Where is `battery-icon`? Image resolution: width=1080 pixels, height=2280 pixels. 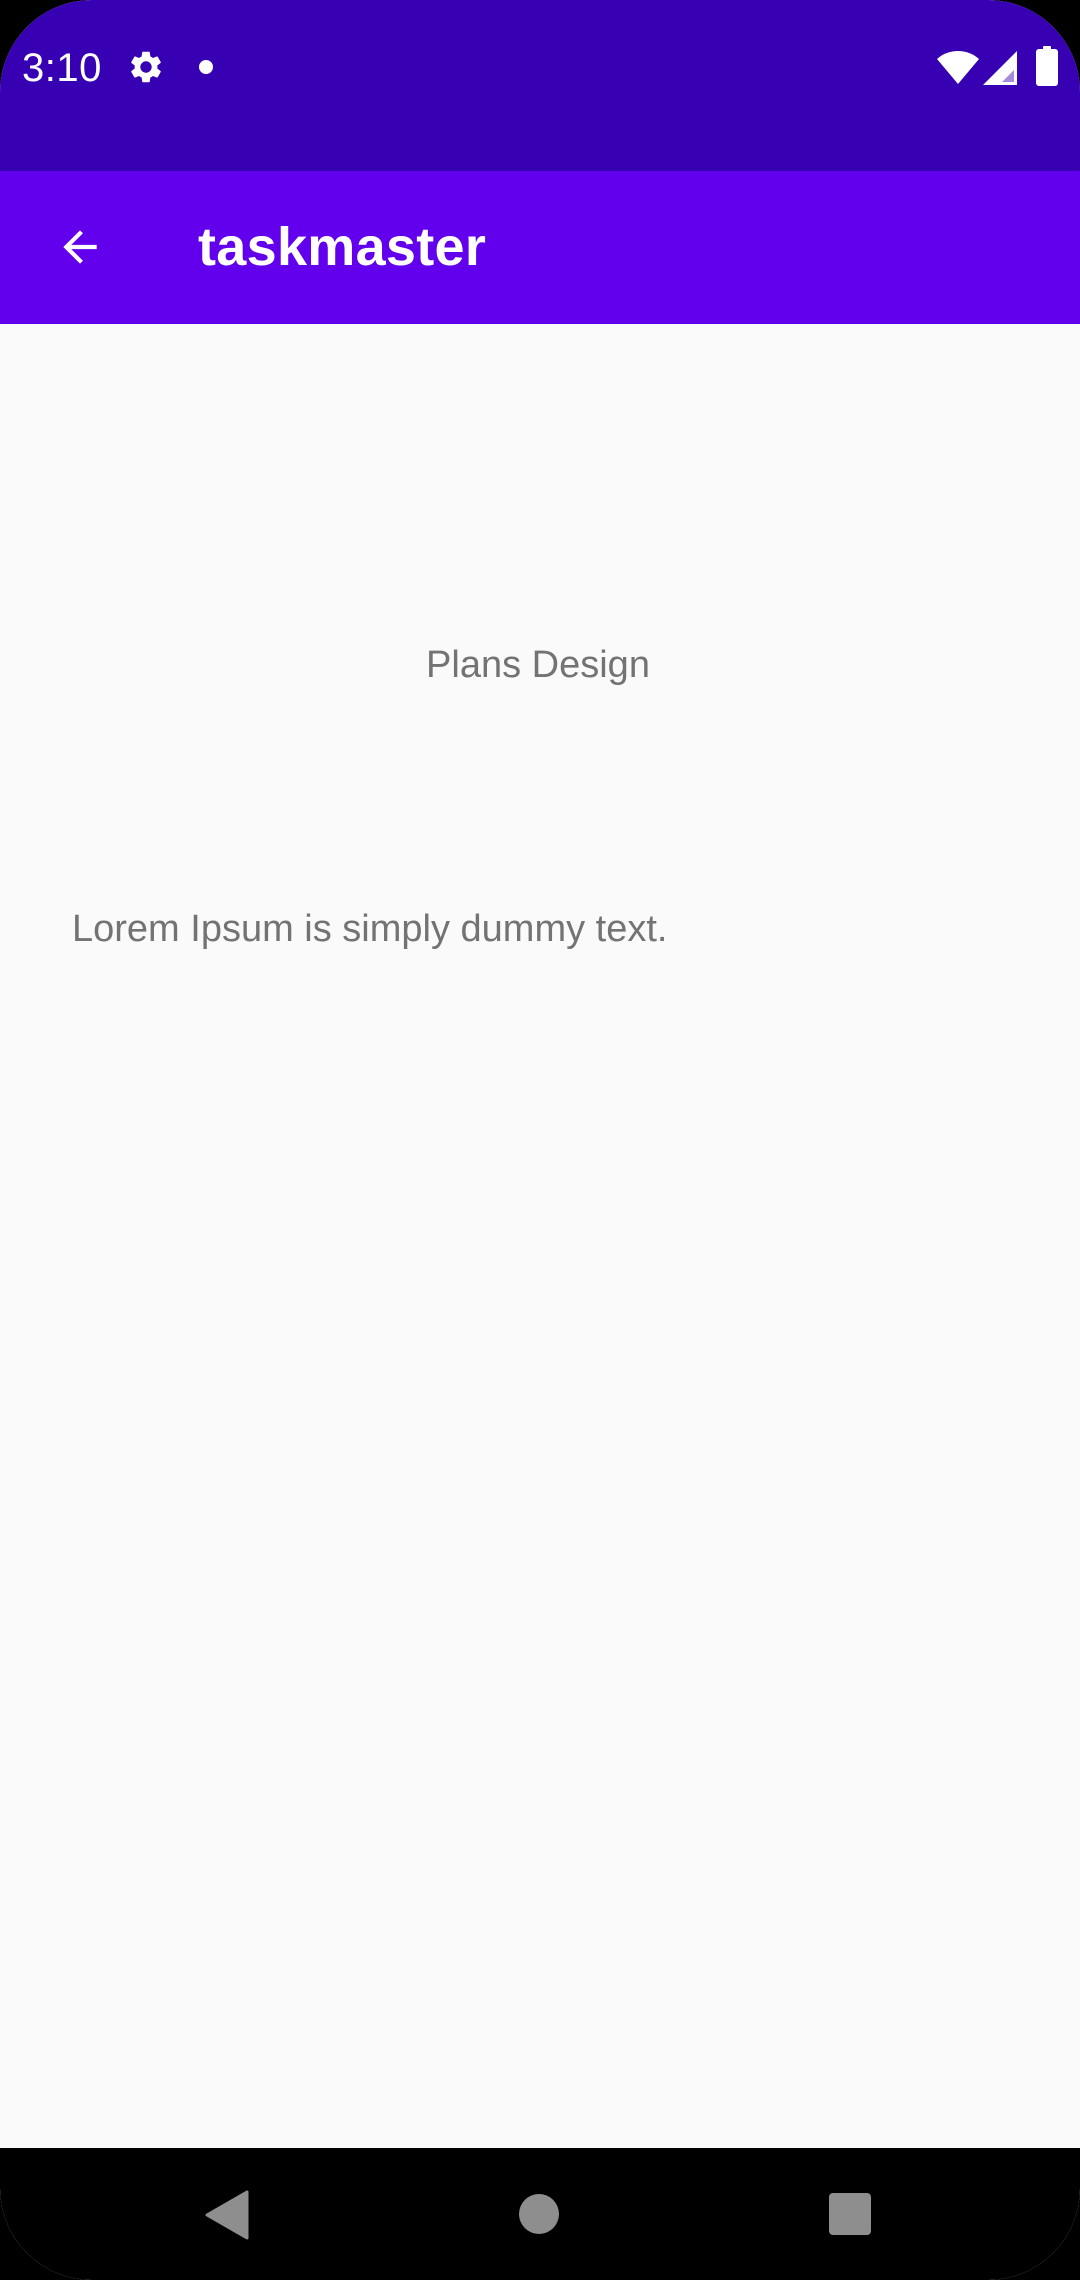
battery-icon is located at coordinates (1047, 66).